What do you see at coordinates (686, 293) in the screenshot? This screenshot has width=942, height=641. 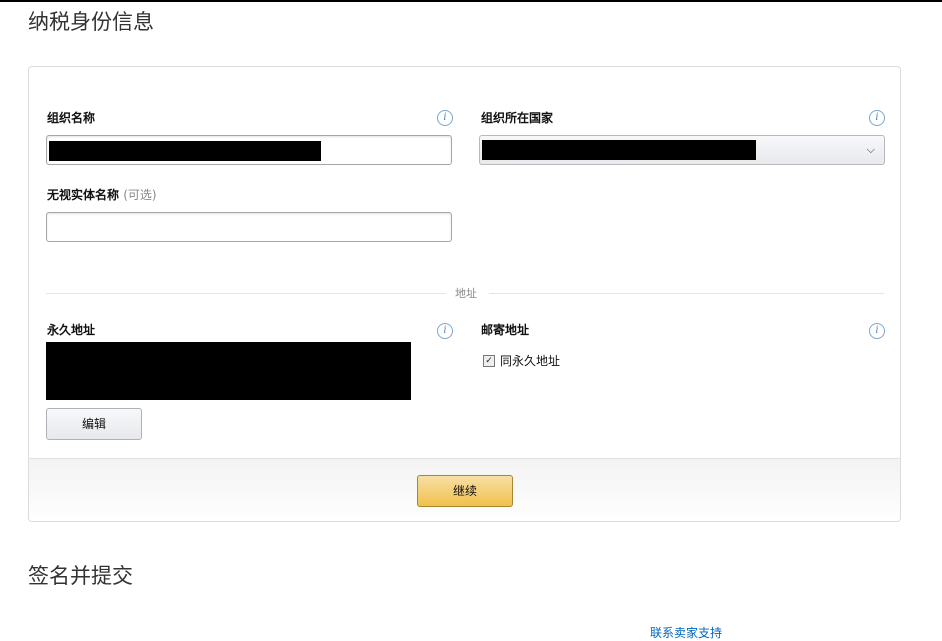 I see `divider-right` at bounding box center [686, 293].